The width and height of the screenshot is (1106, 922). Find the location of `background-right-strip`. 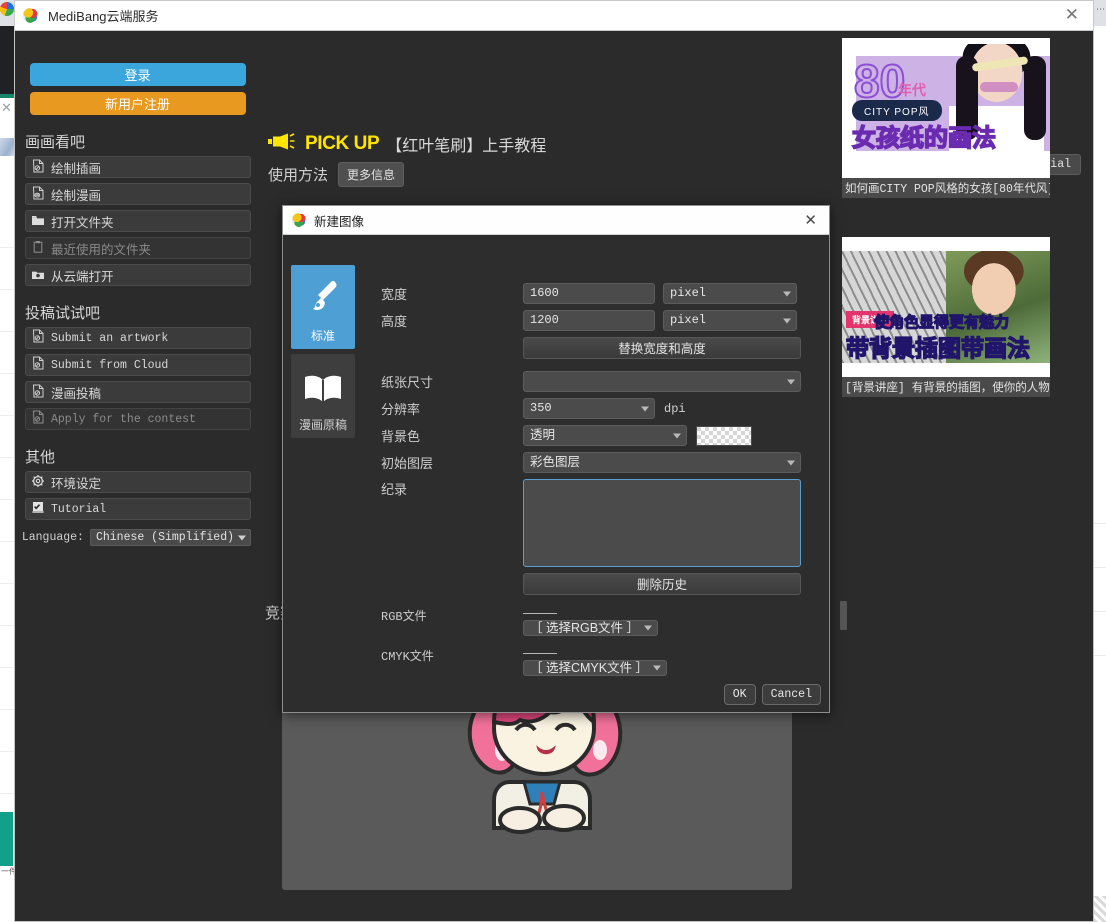

background-right-strip is located at coordinates (1100, 474).